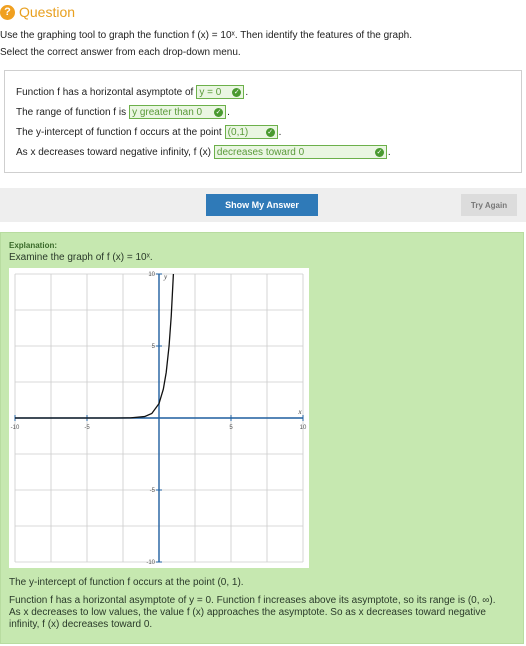 The image size is (526, 646). What do you see at coordinates (303, 428) in the screenshot?
I see `x-tick-label: 10` at bounding box center [303, 428].